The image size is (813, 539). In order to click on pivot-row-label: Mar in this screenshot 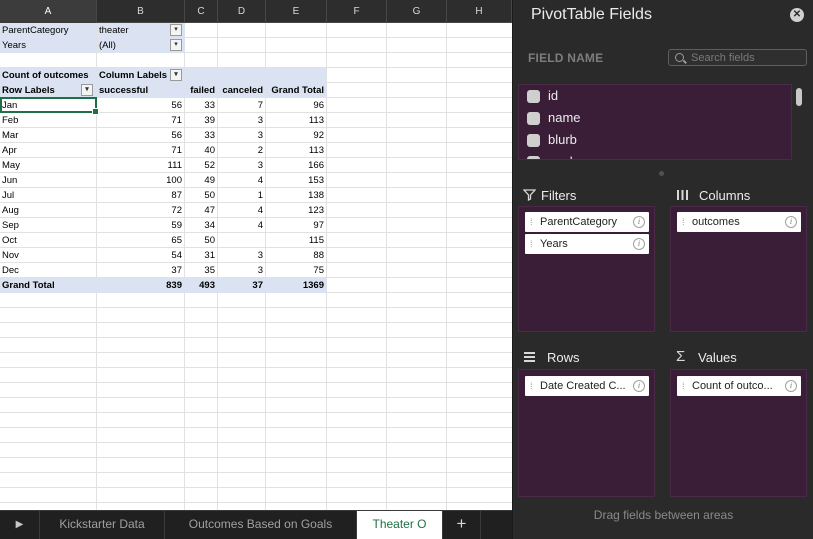, I will do `click(48, 135)`.